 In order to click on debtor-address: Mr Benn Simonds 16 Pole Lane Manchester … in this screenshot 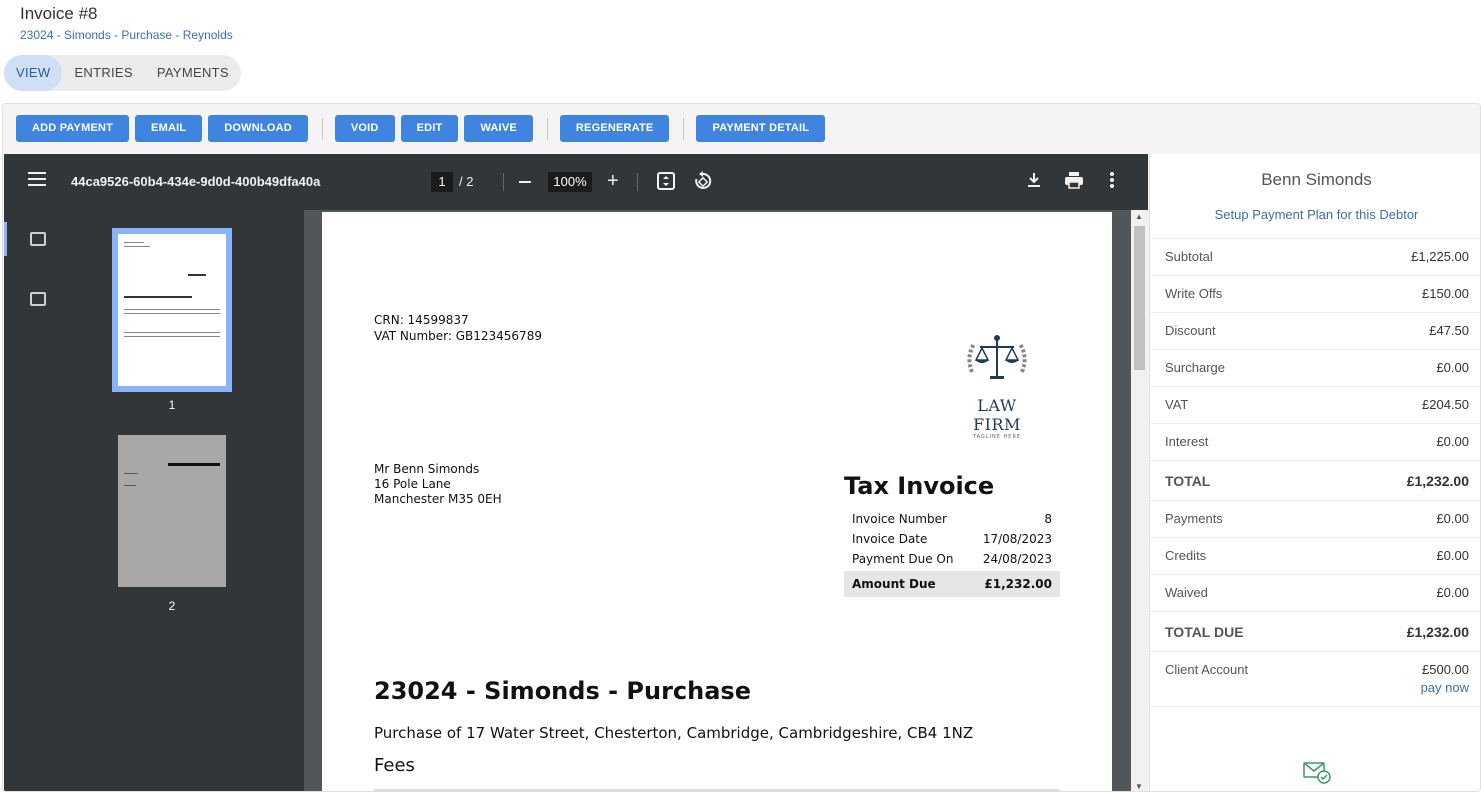, I will do `click(438, 484)`.